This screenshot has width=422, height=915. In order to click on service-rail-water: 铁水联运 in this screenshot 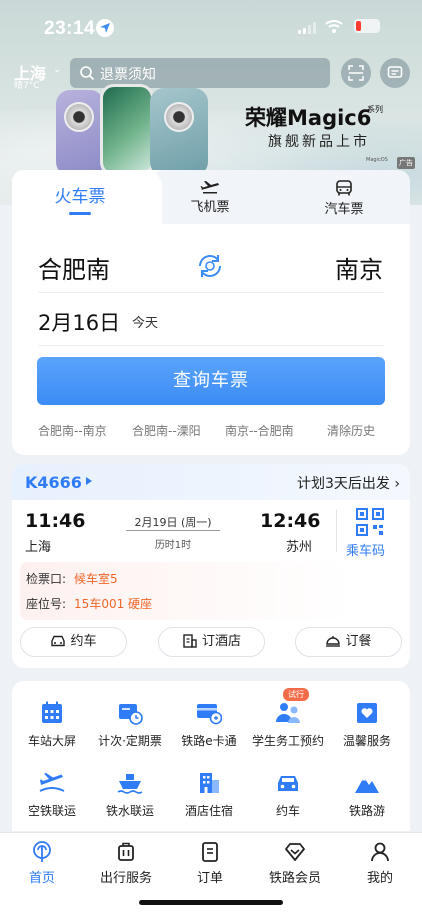, I will do `click(130, 795)`.